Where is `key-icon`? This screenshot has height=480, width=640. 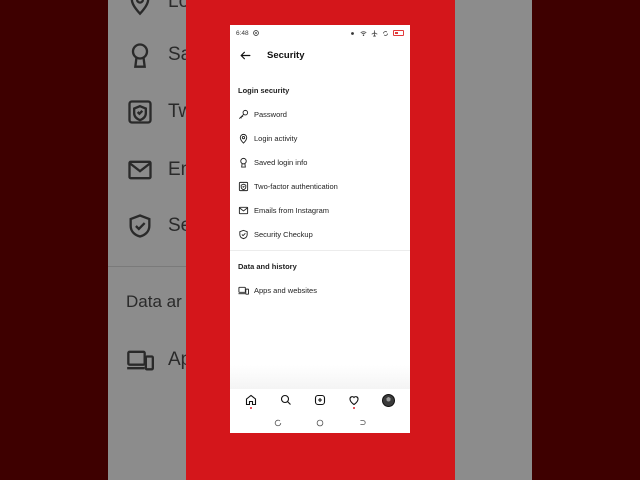 key-icon is located at coordinates (244, 114).